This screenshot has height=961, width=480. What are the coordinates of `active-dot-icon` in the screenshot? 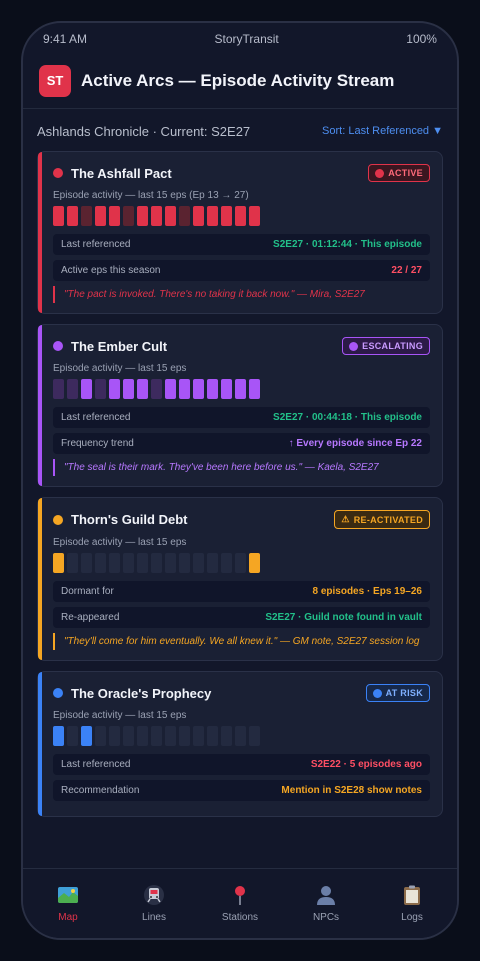 It's located at (380, 173).